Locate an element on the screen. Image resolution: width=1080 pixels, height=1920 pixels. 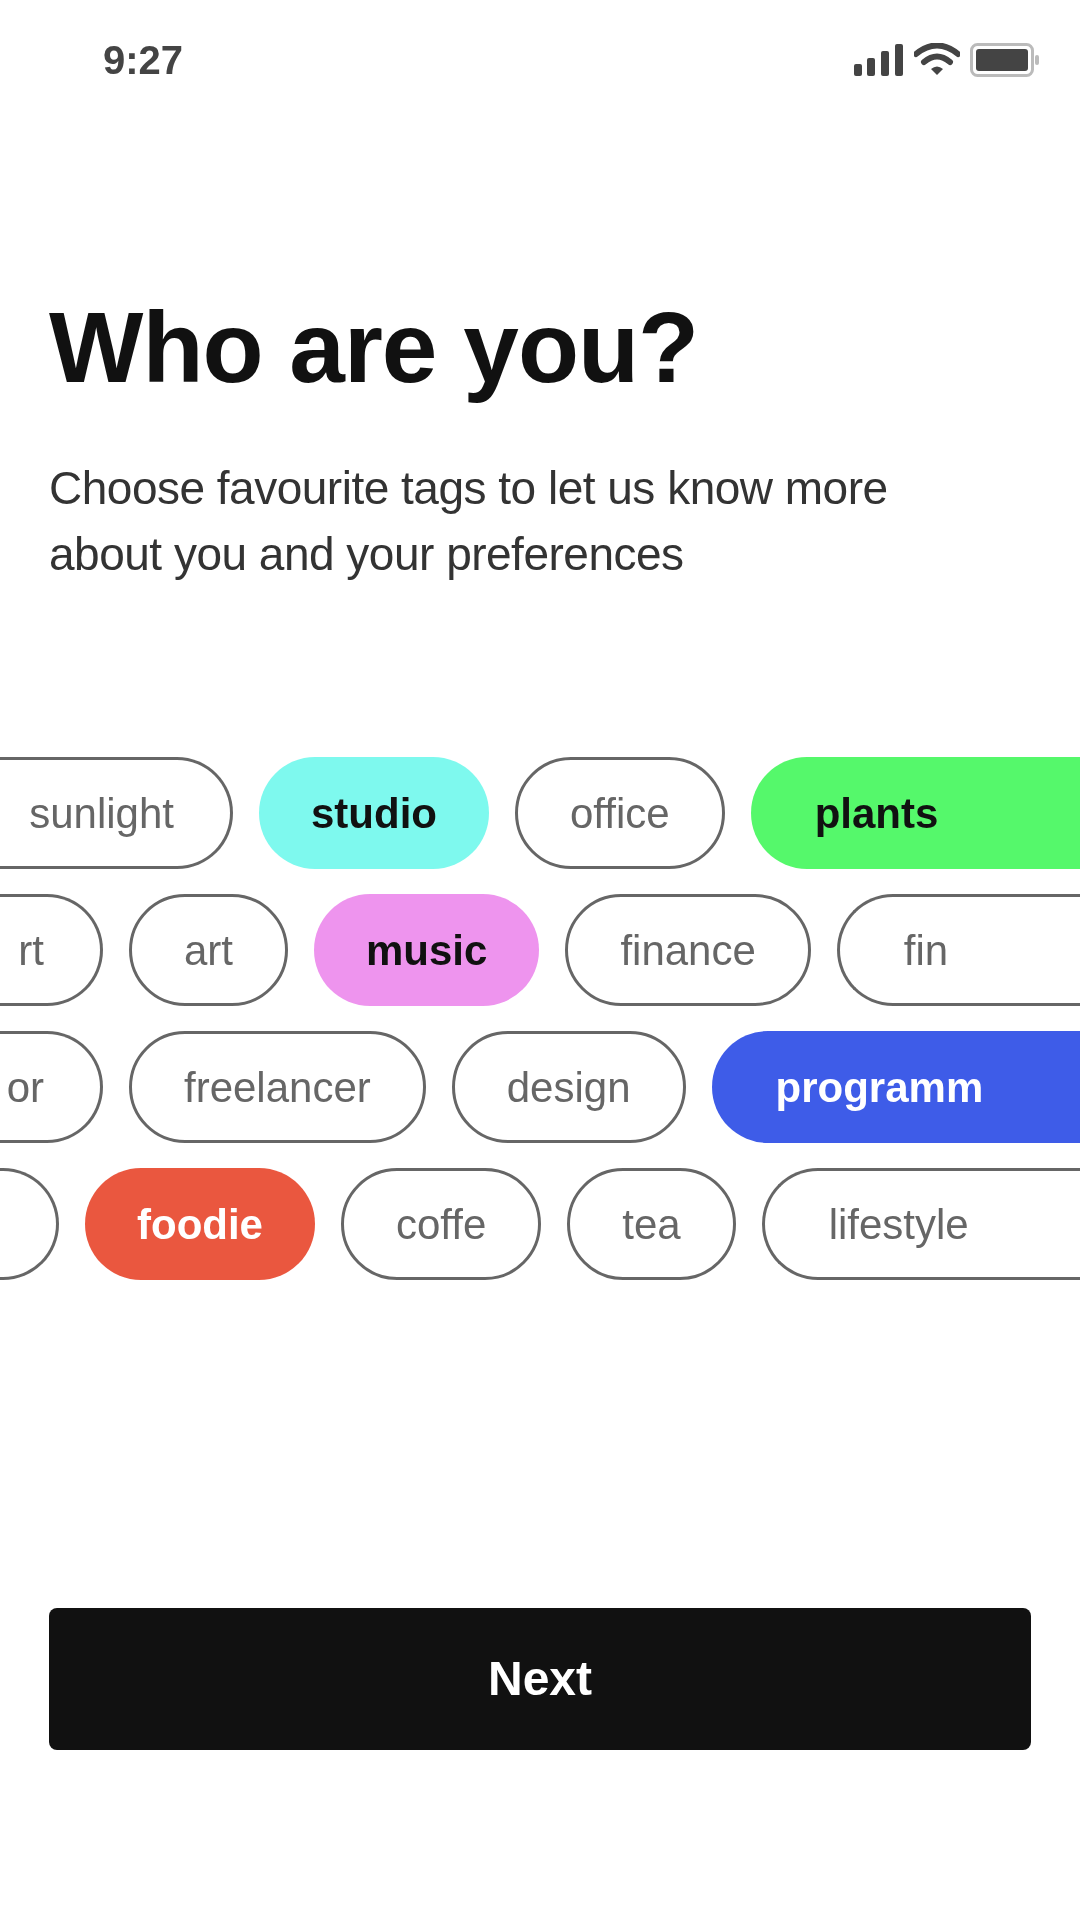
tag-chip: fin is located at coordinates (958, 950).